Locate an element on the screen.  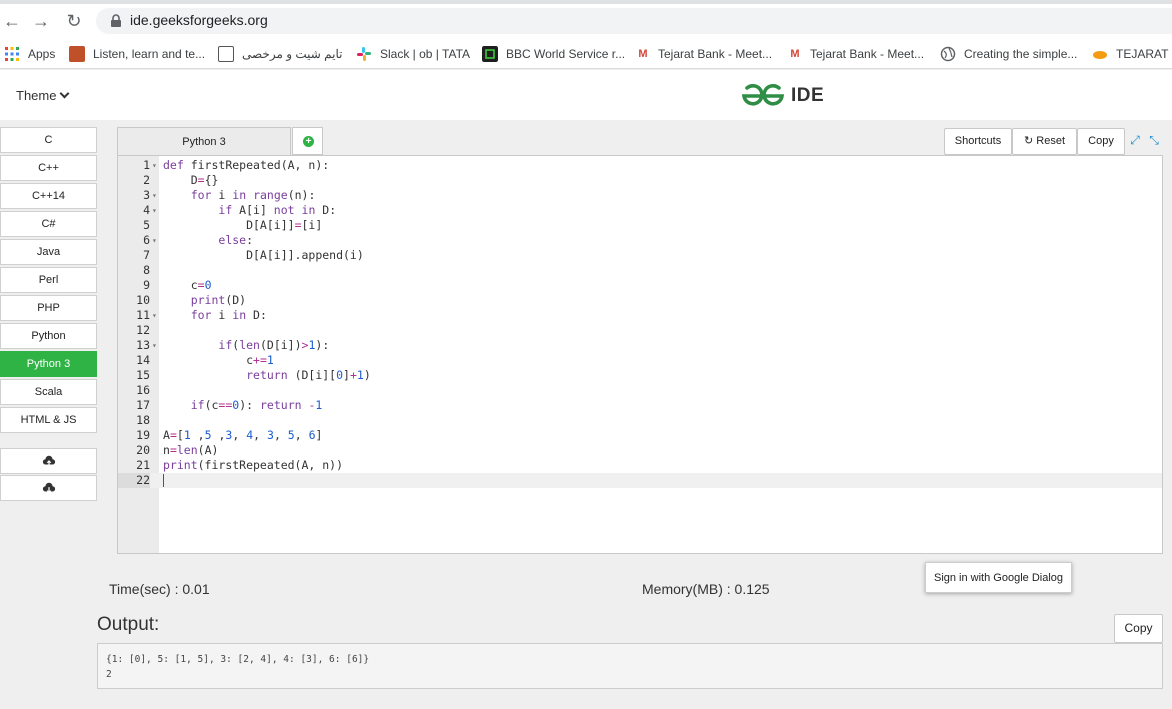
bookmark-slack: Slack | ob | TATA is located at coordinates (413, 54).